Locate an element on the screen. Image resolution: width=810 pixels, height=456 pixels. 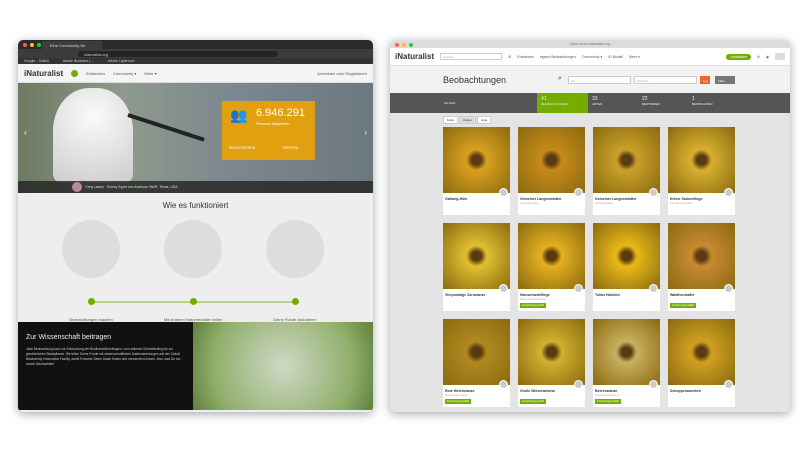
caption-user: Greg Lasley is located at coordinates (94, 187).